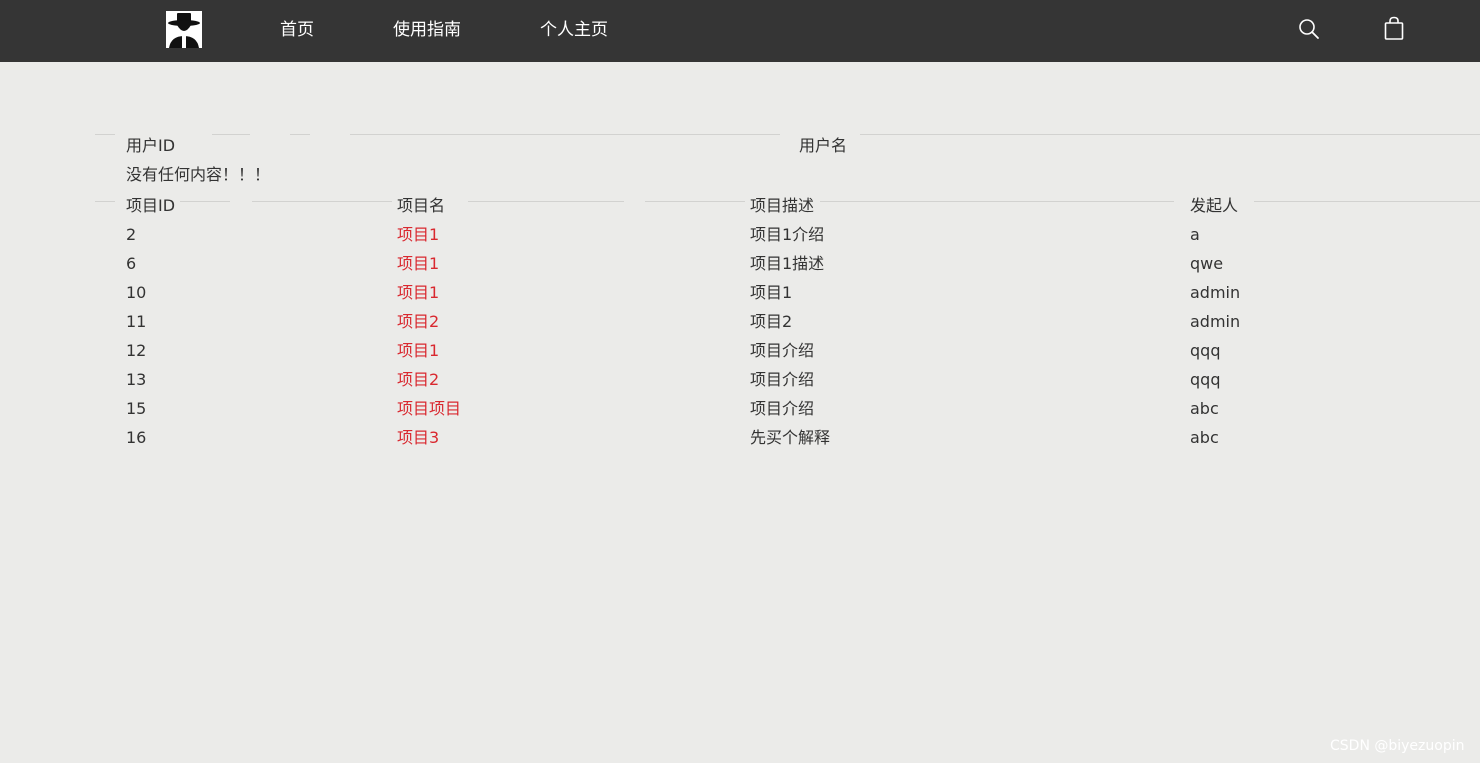 The image size is (1480, 763). I want to click on project-id-cell: 11, so click(136, 321).